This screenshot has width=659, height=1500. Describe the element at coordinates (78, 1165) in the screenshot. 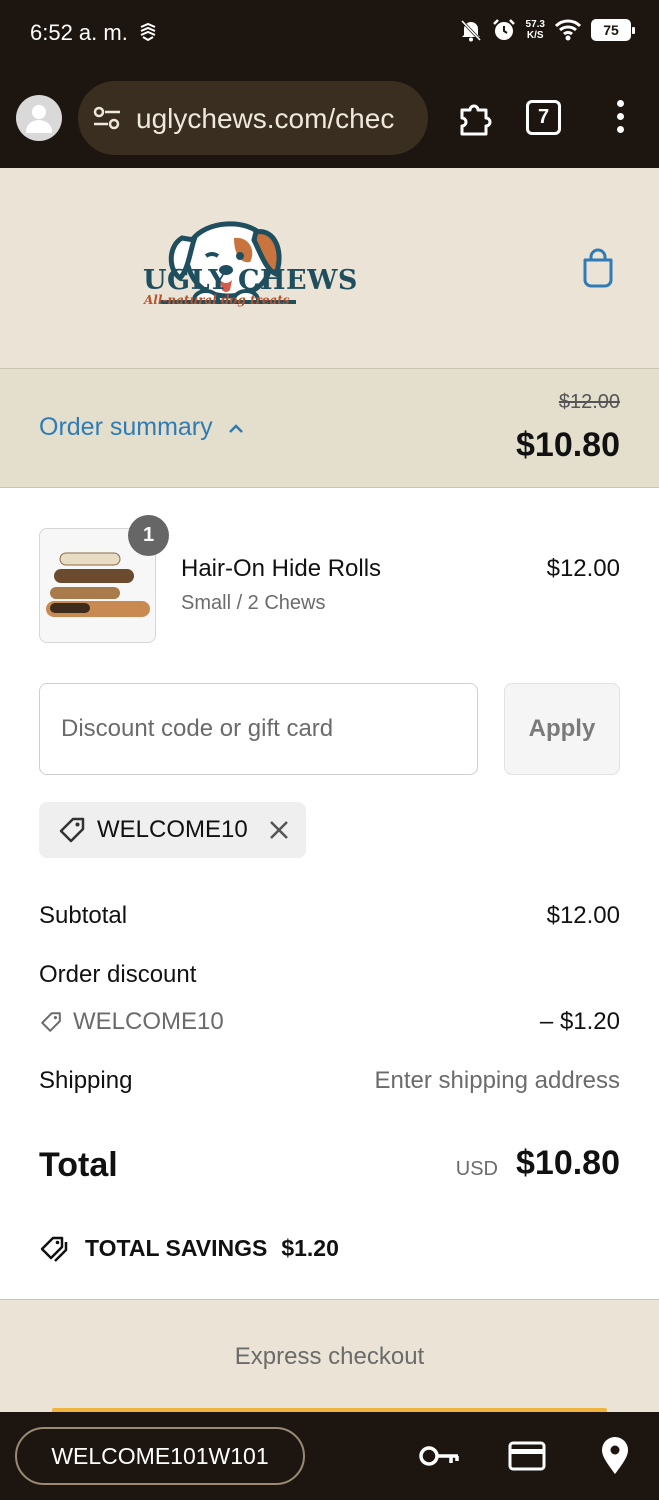

I see `total-label: Total` at that location.